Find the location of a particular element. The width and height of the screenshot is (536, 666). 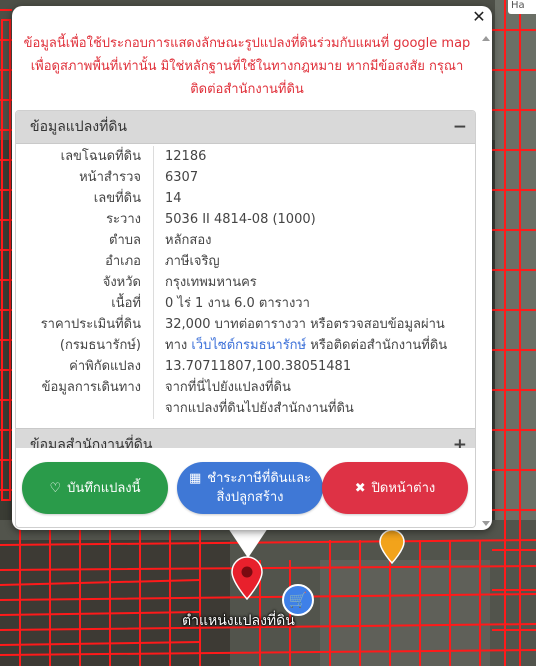

coordinates-link: 13.70711807,100.38051481 is located at coordinates (252, 366).